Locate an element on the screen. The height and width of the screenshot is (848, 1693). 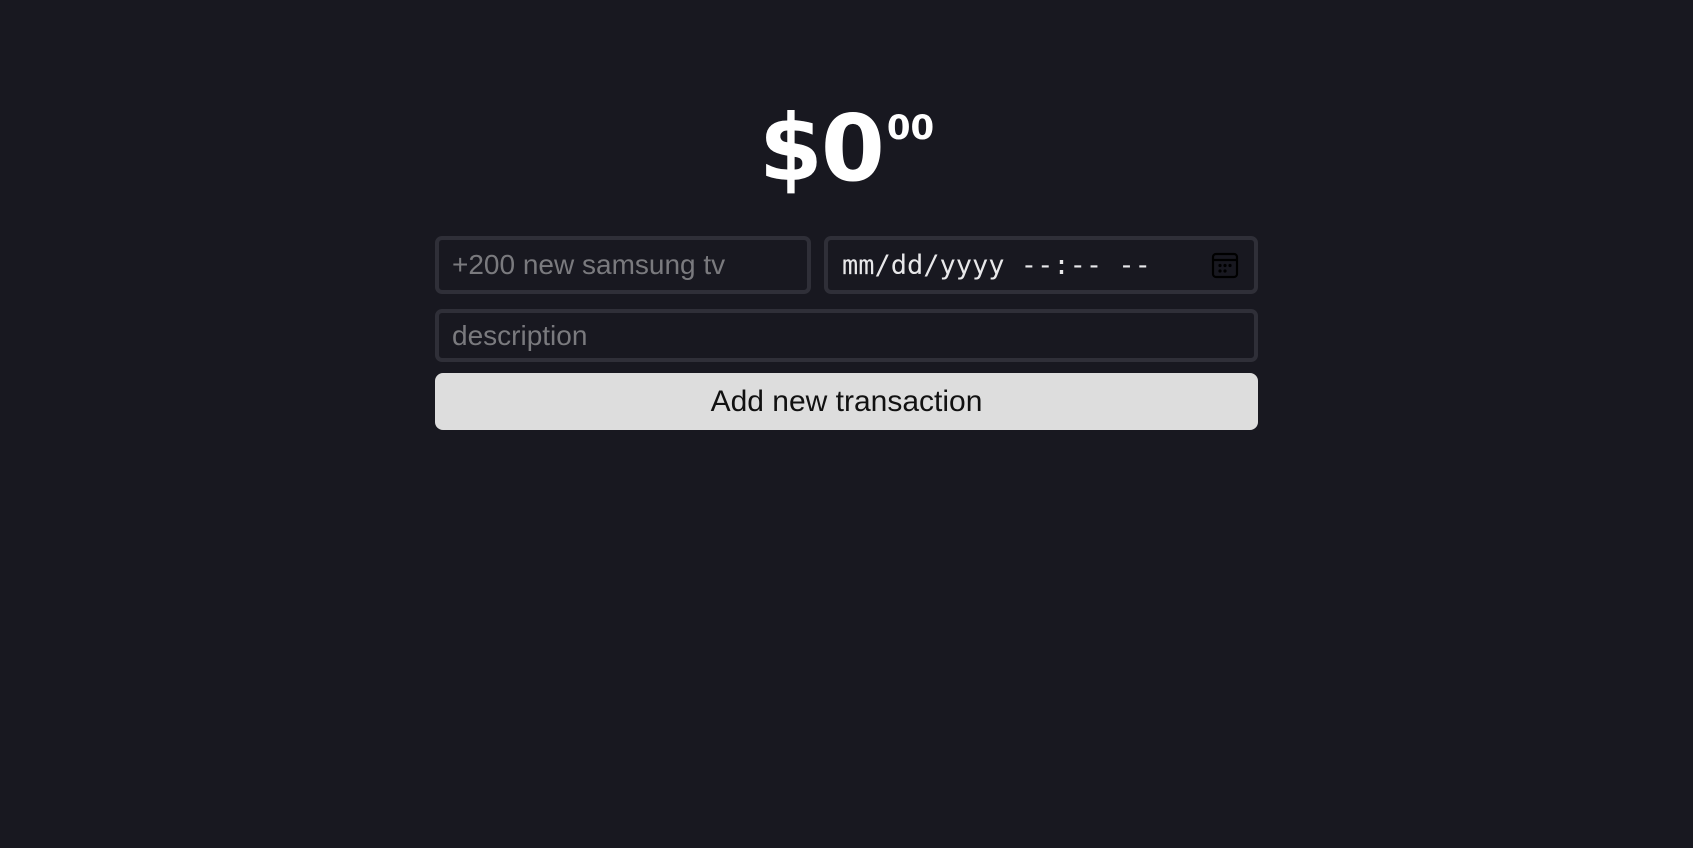
datetime-placeholder: mm/dd/yyyy --:-- -- is located at coordinates (996, 265).